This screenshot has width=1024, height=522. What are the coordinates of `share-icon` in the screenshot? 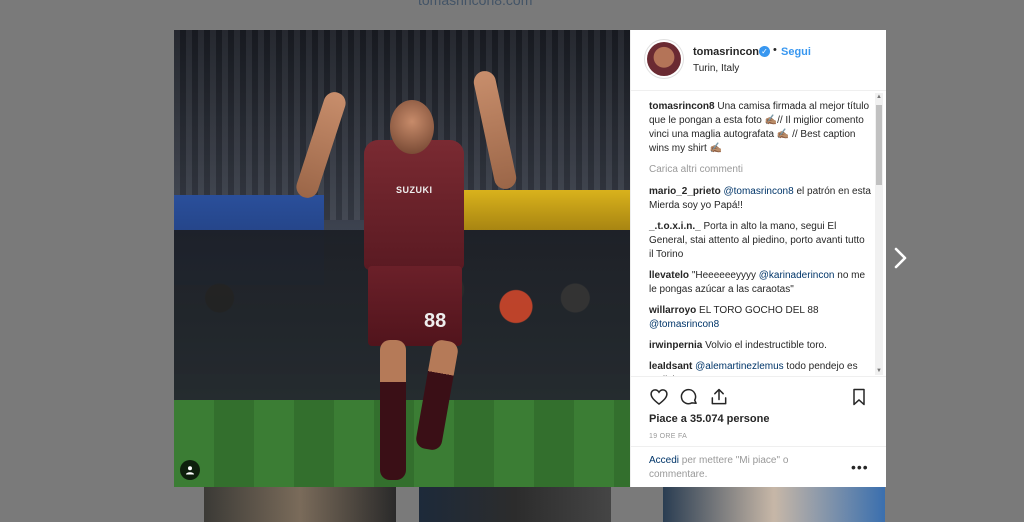 It's located at (719, 397).